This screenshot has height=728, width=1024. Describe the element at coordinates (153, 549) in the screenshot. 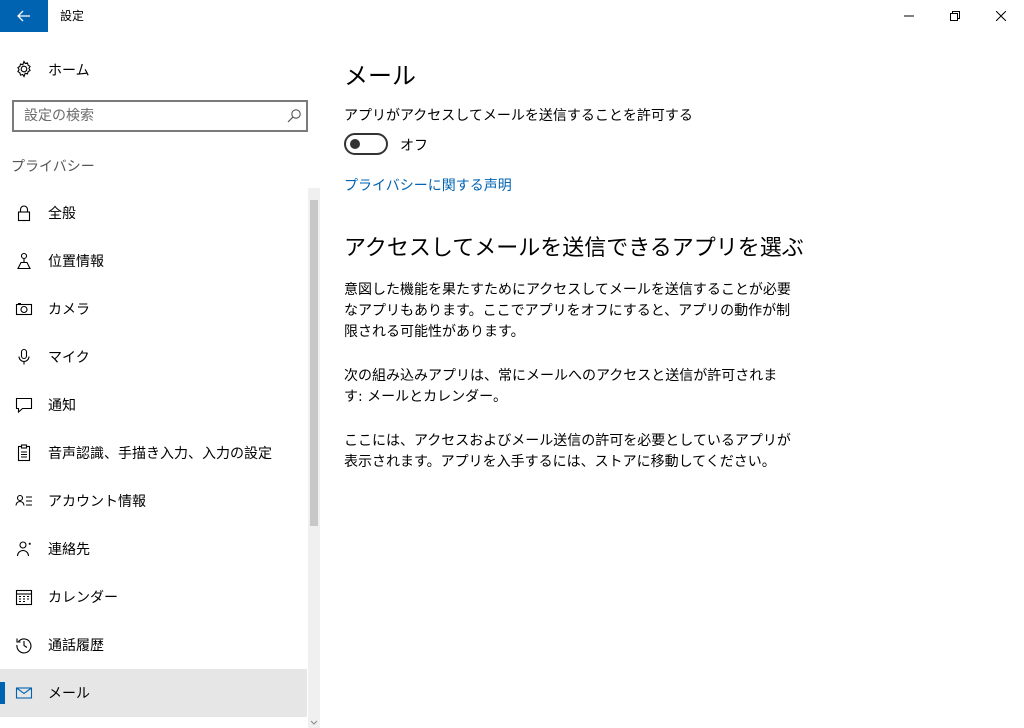

I see `sidebar-item-contacts: 連絡先` at that location.